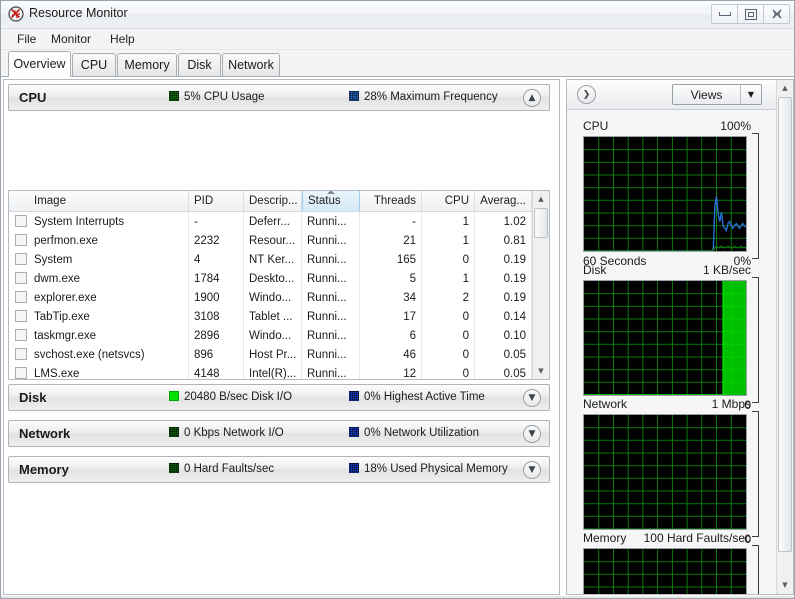  I want to click on tab-network: Network, so click(251, 65).